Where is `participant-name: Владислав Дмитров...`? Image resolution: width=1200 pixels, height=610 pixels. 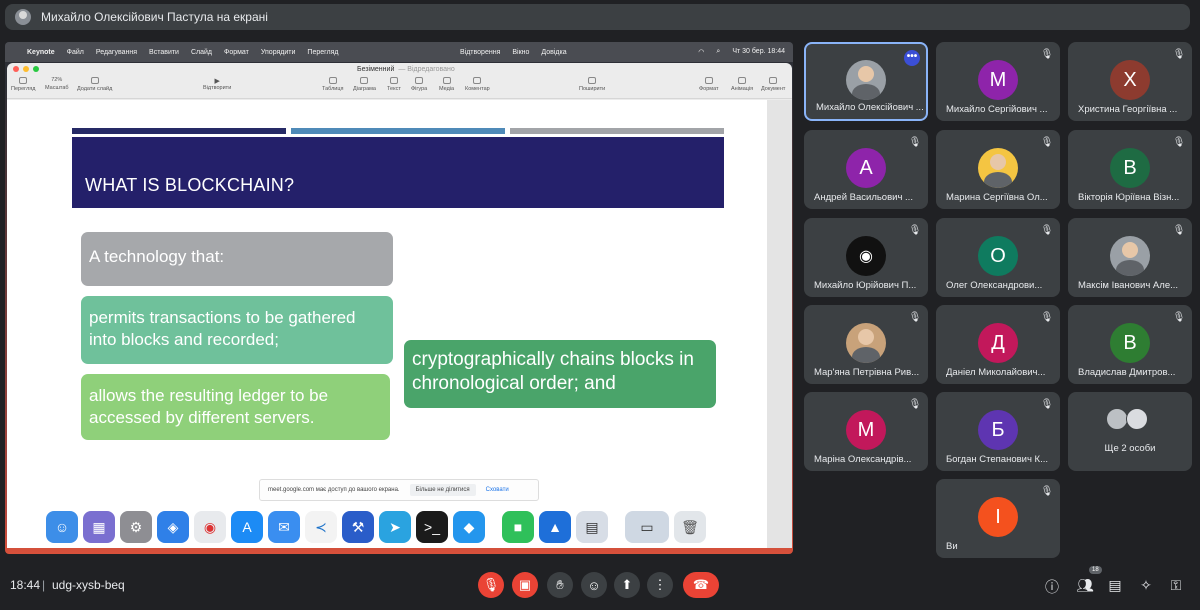 participant-name: Владислав Дмитров... is located at coordinates (1127, 372).